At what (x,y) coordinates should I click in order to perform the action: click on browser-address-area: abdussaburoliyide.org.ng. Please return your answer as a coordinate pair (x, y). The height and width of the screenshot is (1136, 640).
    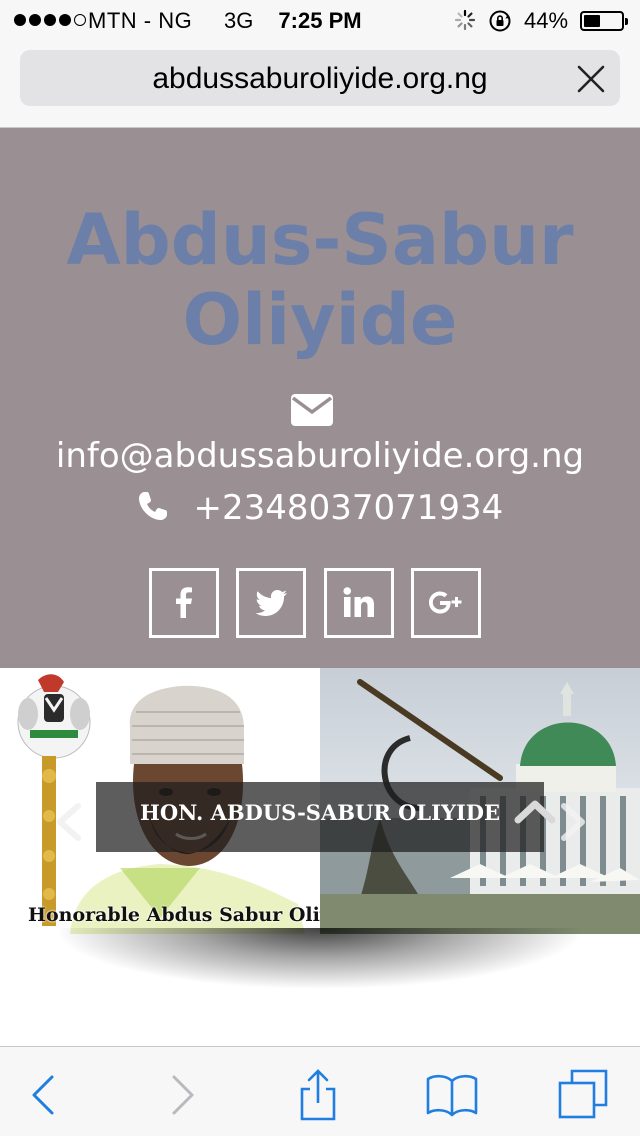
    Looking at the image, I should click on (320, 103).